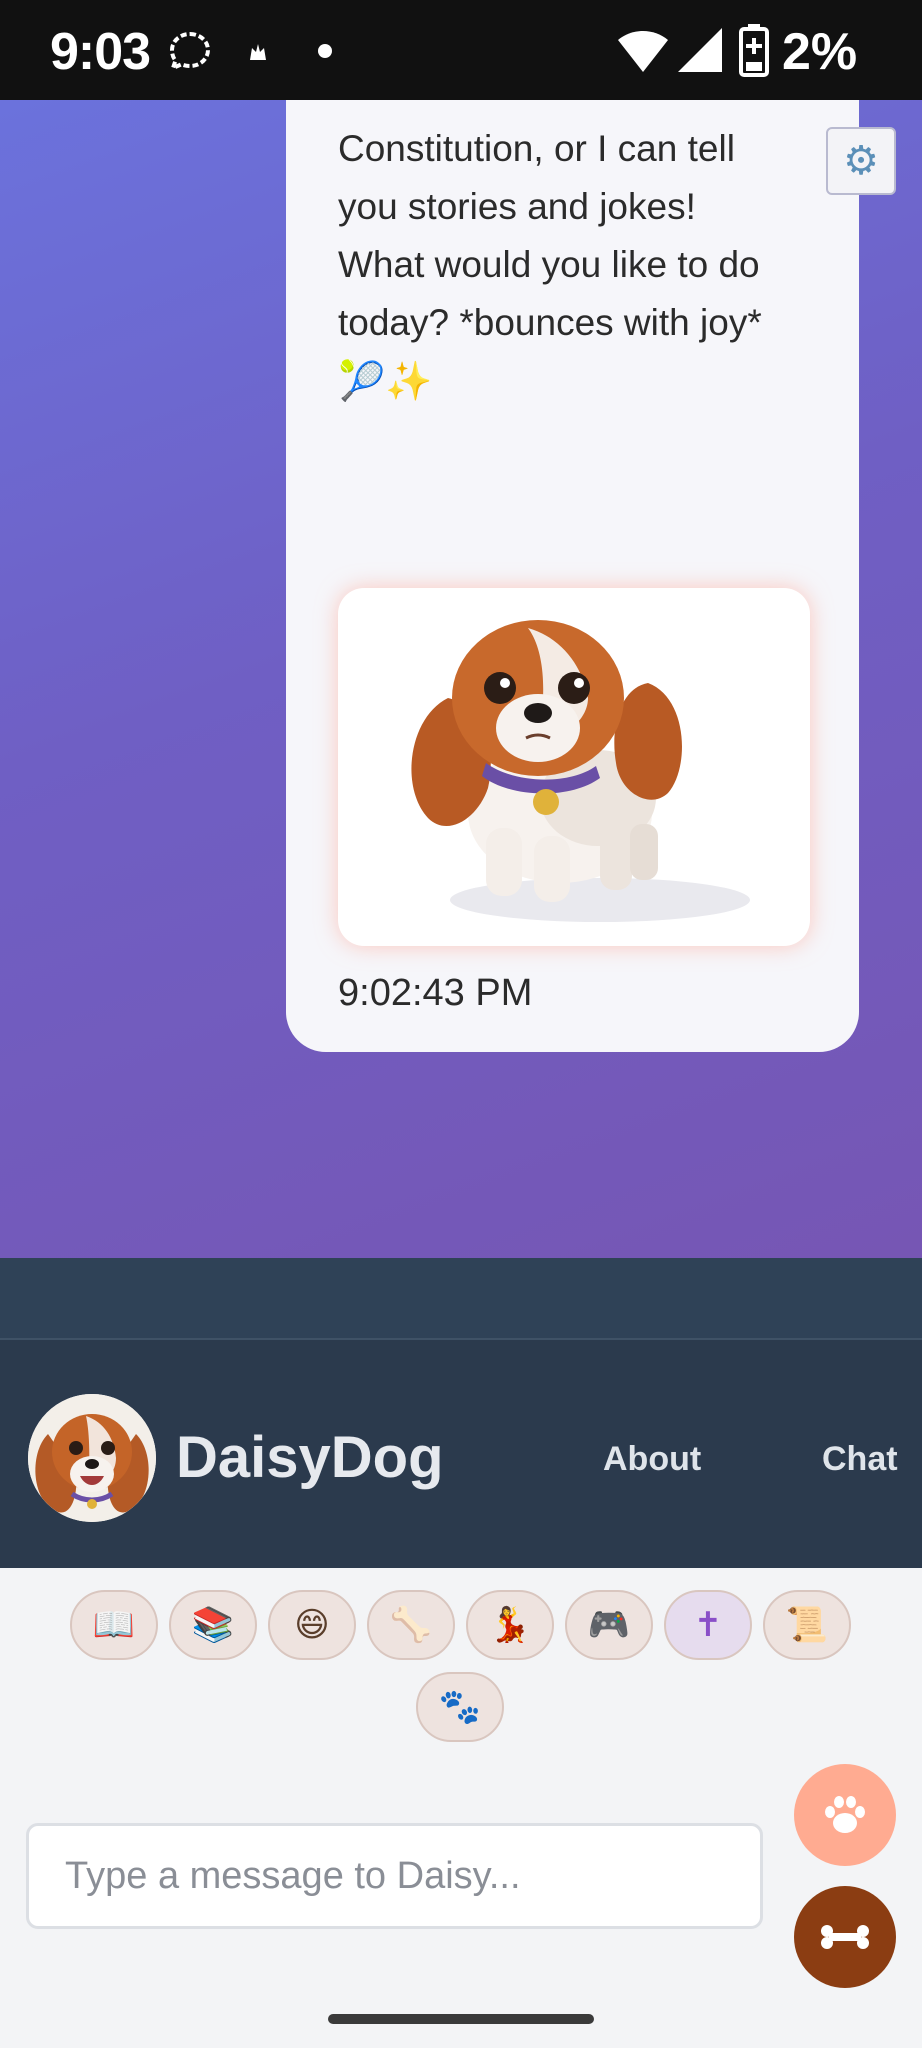  Describe the element at coordinates (700, 50) in the screenshot. I see `cell-signal-icon` at that location.